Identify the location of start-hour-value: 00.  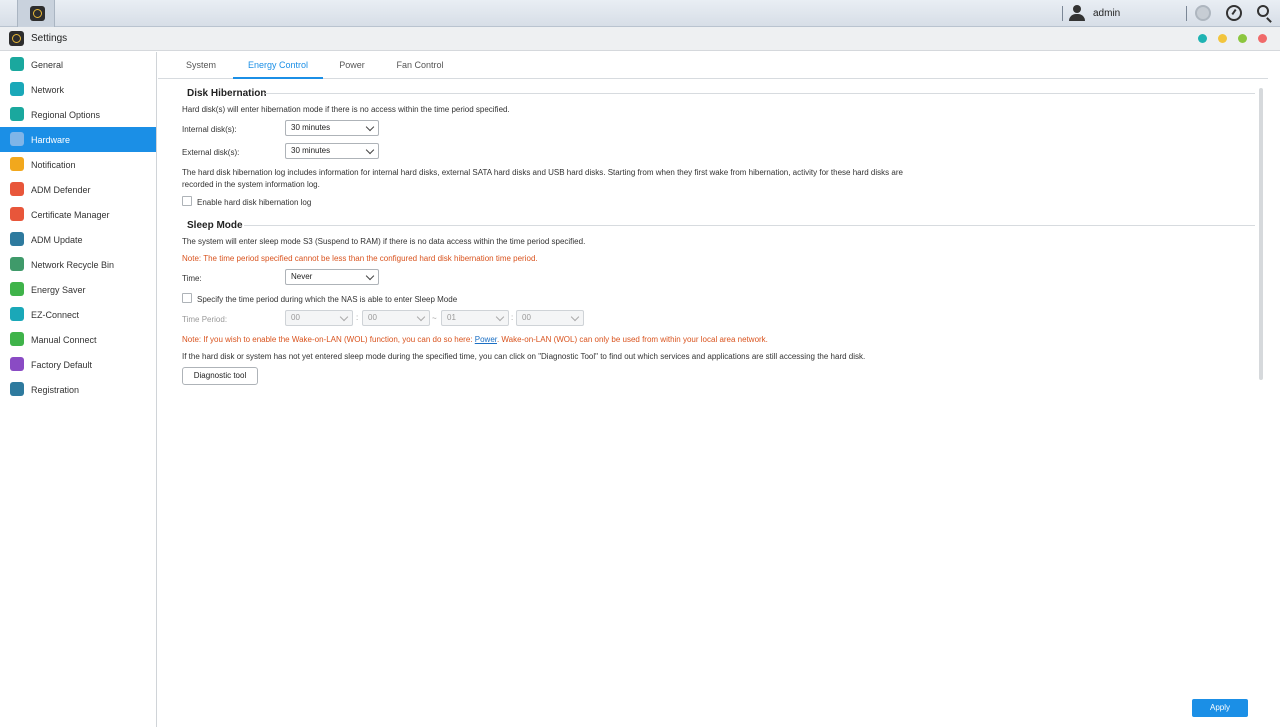
(295, 317).